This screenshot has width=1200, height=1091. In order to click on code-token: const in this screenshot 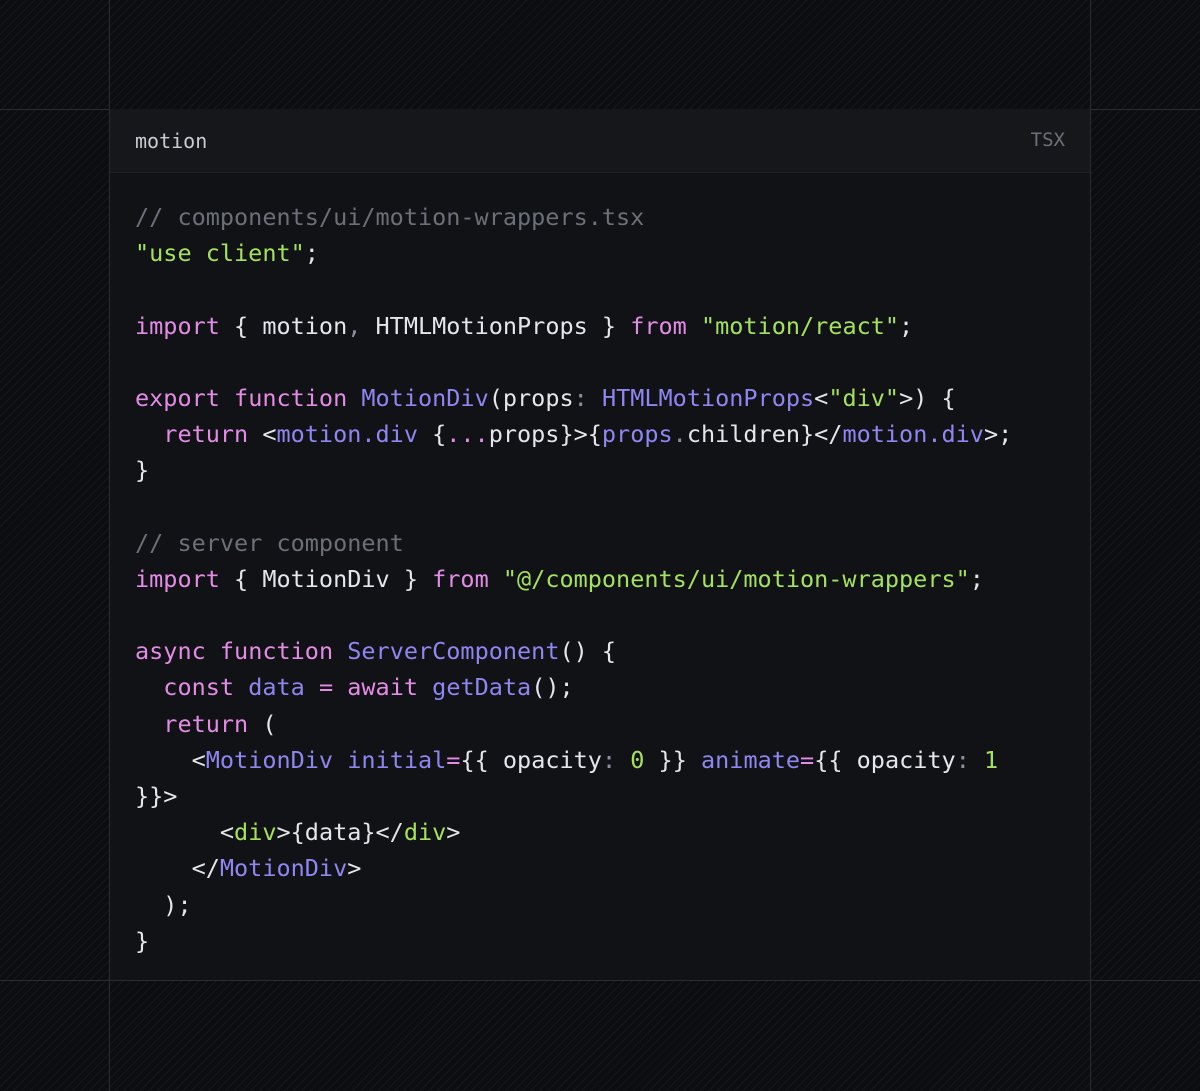, I will do `click(199, 687)`.